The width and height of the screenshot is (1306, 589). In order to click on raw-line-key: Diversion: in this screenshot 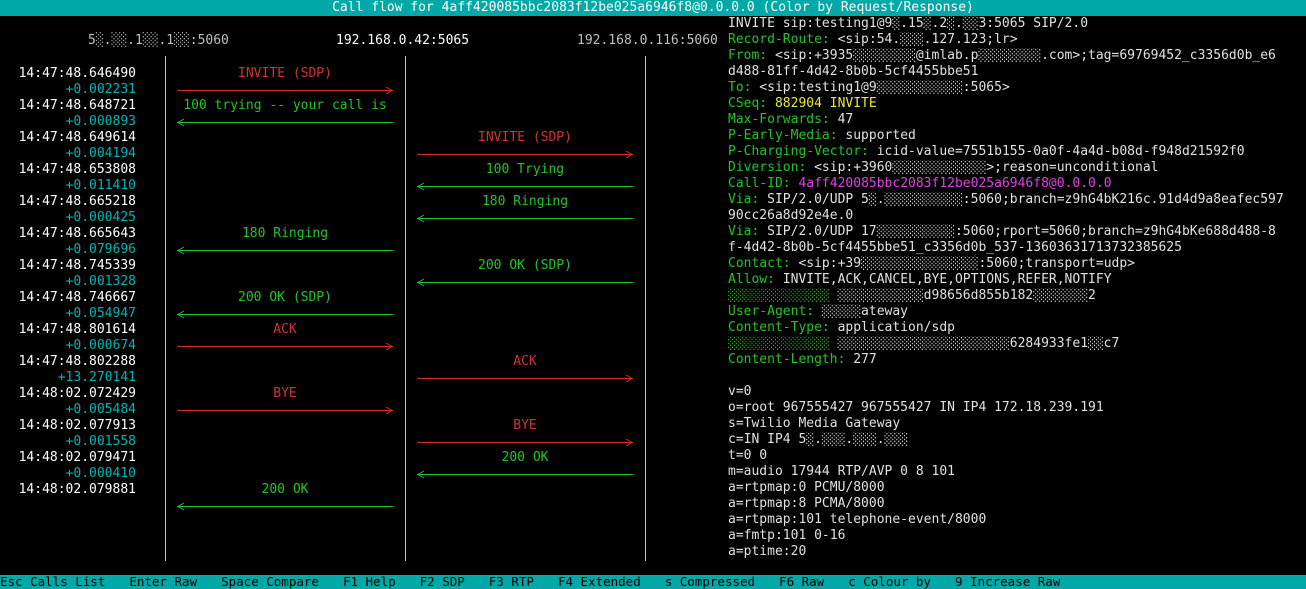, I will do `click(767, 167)`.